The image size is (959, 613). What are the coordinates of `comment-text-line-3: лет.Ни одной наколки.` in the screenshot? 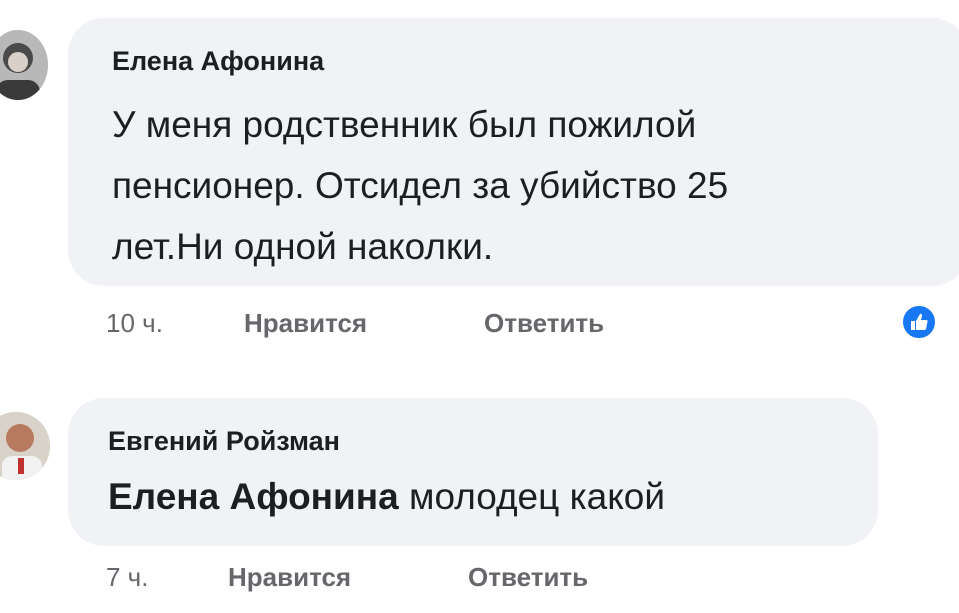 It's located at (303, 246).